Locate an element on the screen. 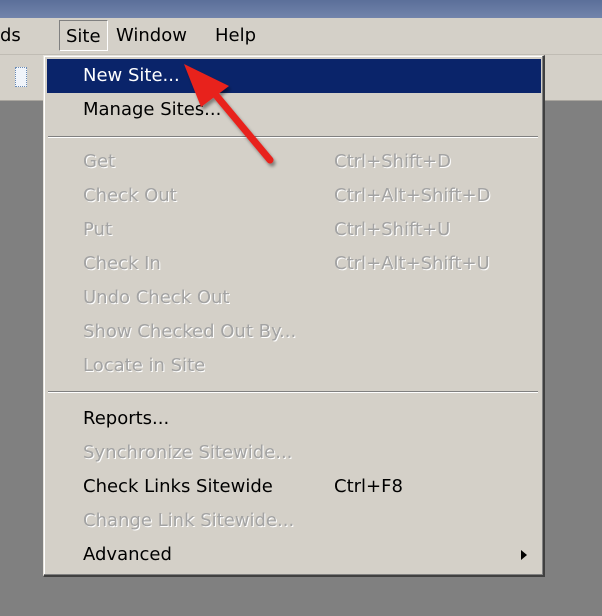  menu-check-out: Check Out Ctrl+Alt+Shift+D is located at coordinates (294, 196).